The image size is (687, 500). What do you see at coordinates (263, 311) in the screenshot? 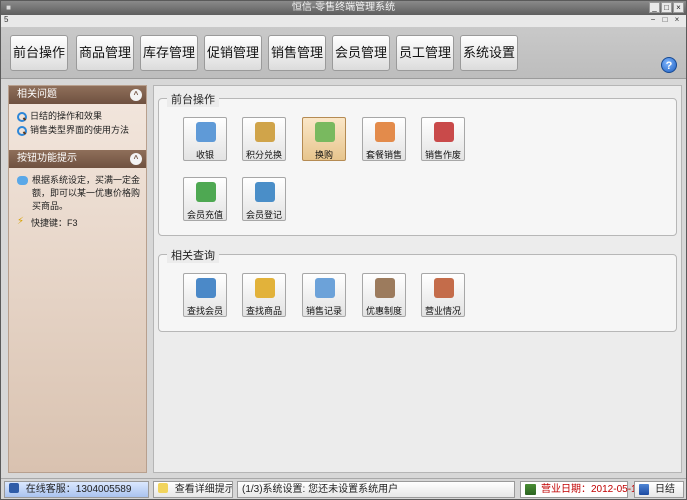
I see `find-product-label: 查找商品` at bounding box center [263, 311].